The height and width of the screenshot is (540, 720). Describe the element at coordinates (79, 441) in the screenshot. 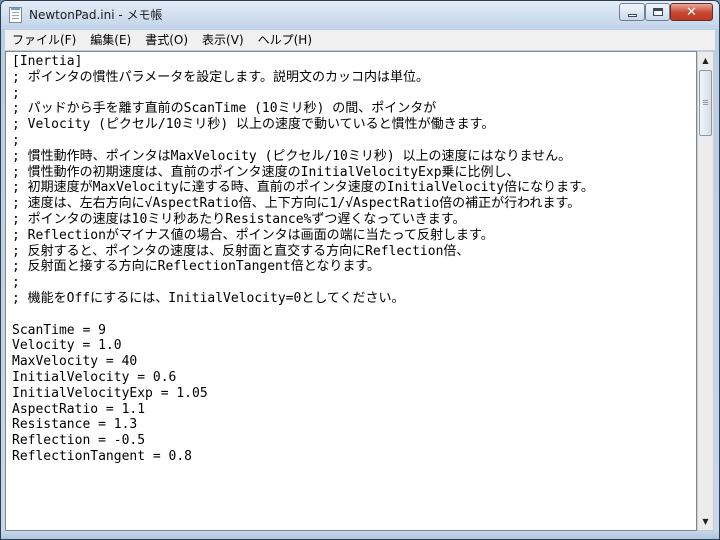

I see `text-line: Reflection = -0.5` at that location.